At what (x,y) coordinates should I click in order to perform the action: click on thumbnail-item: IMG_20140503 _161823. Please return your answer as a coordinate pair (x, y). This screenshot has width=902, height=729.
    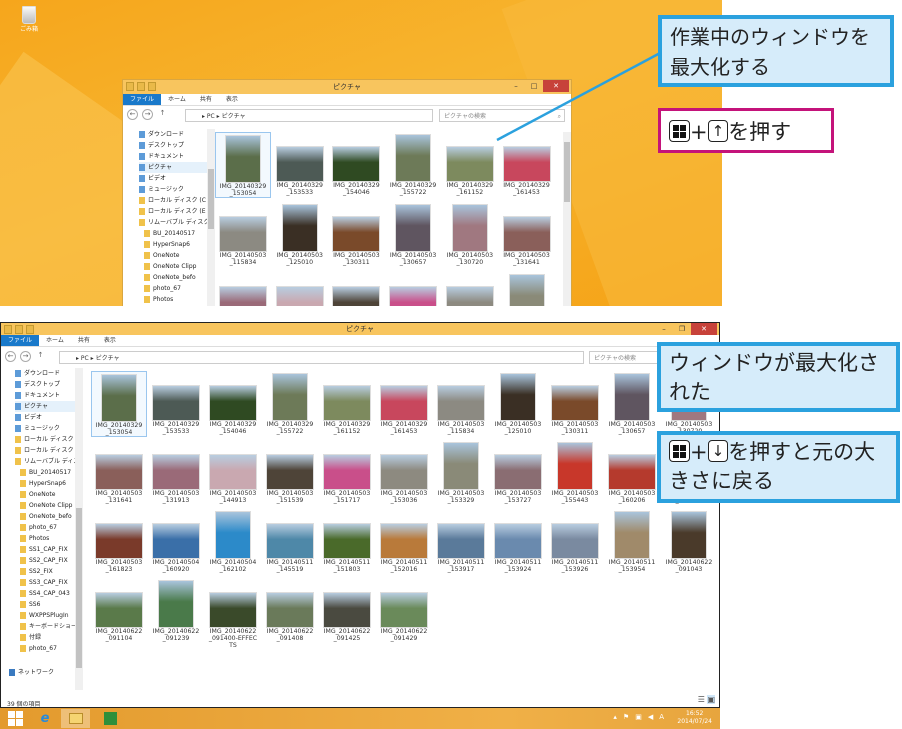
    Looking at the image, I should click on (119, 541).